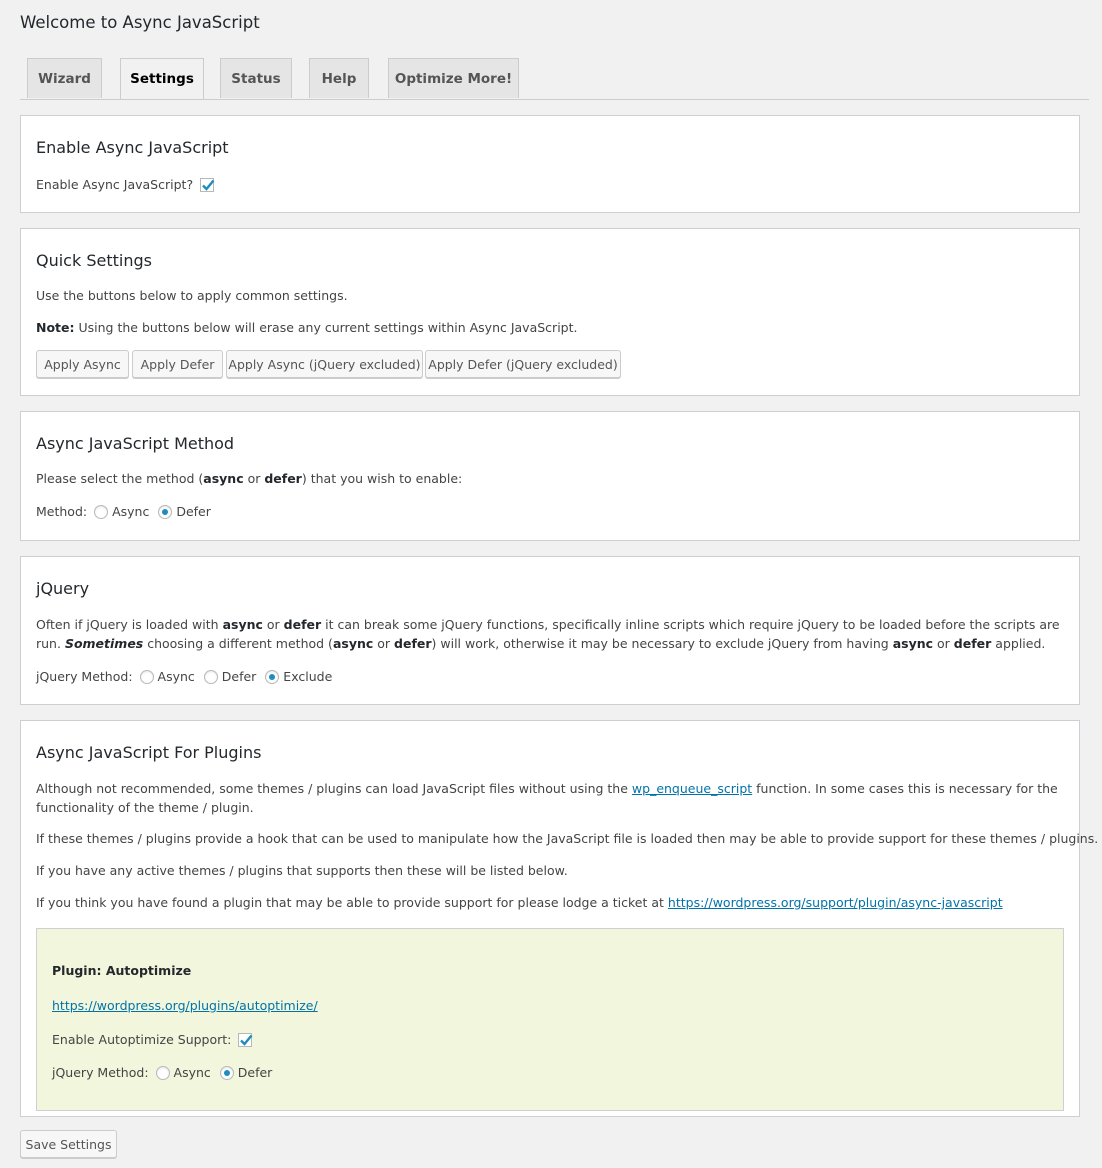  What do you see at coordinates (149, 752) in the screenshot?
I see `plugins-section-title: Async JavaScript For Plugins` at bounding box center [149, 752].